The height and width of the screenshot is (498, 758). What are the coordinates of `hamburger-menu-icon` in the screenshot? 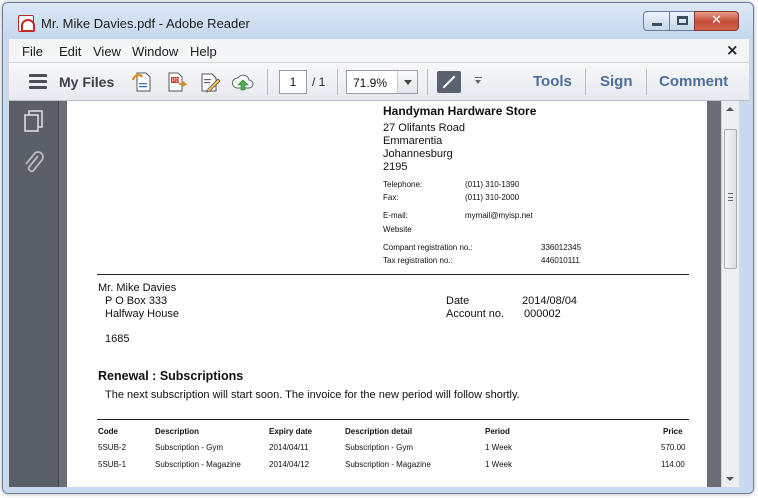 It's located at (38, 81).